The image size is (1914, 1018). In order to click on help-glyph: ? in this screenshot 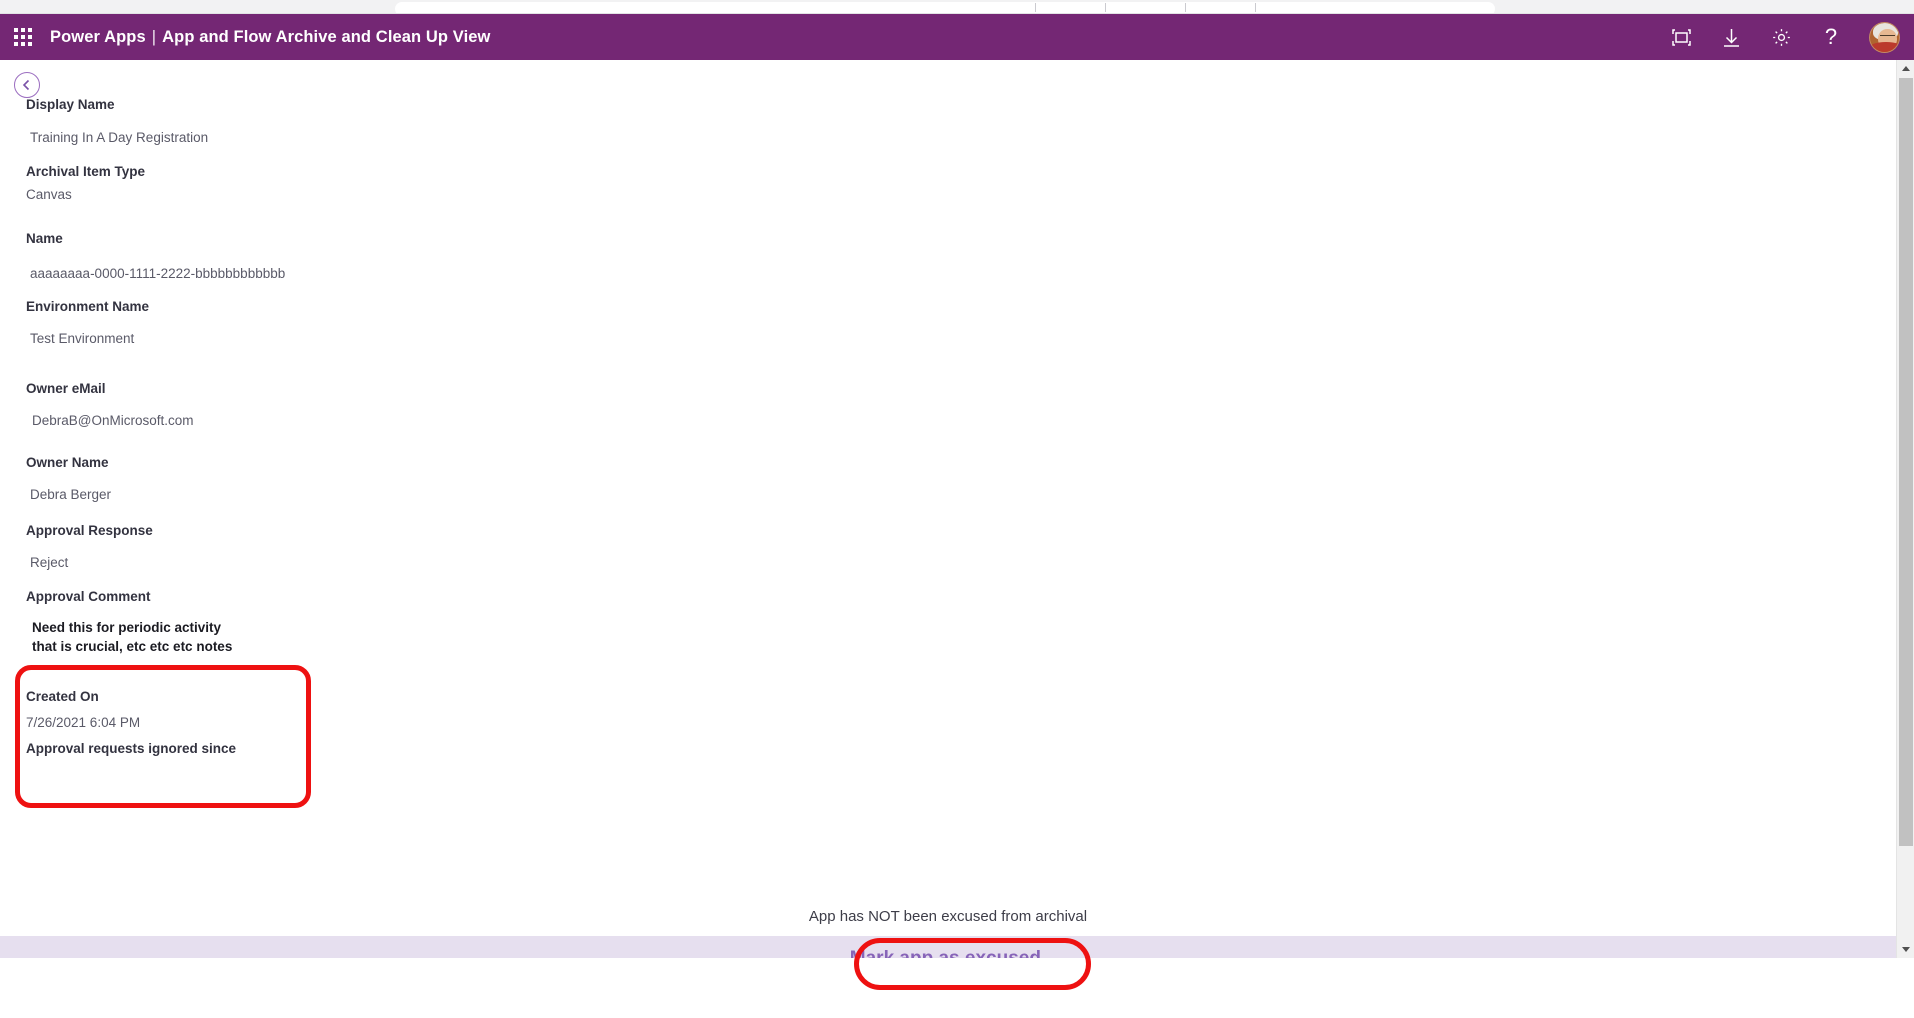, I will do `click(1831, 36)`.